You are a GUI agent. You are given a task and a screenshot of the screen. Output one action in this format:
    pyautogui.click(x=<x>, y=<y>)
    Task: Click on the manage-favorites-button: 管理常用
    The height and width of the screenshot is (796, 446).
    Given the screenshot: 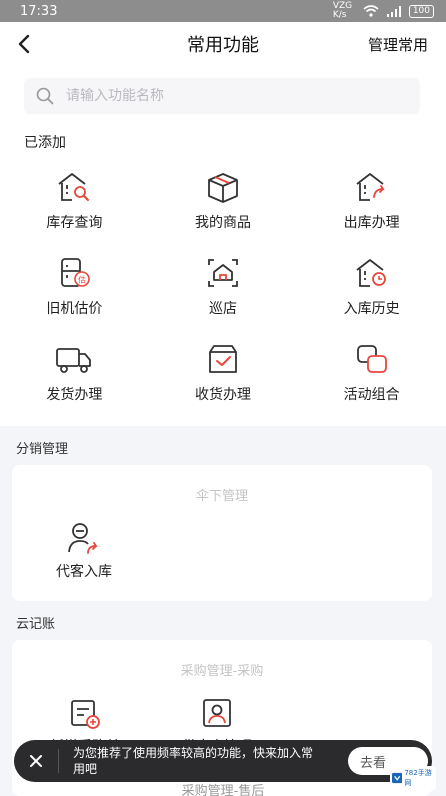 What is the action you would take?
    pyautogui.click(x=398, y=44)
    